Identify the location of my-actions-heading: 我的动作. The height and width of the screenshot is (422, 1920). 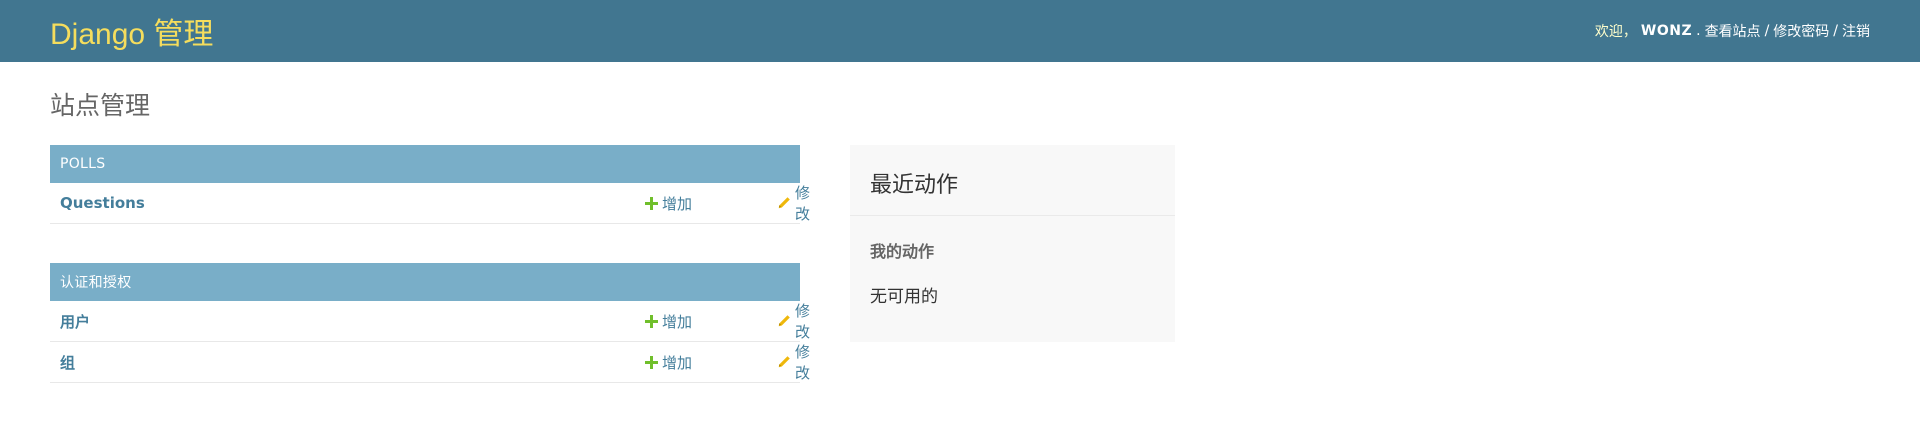
(902, 251).